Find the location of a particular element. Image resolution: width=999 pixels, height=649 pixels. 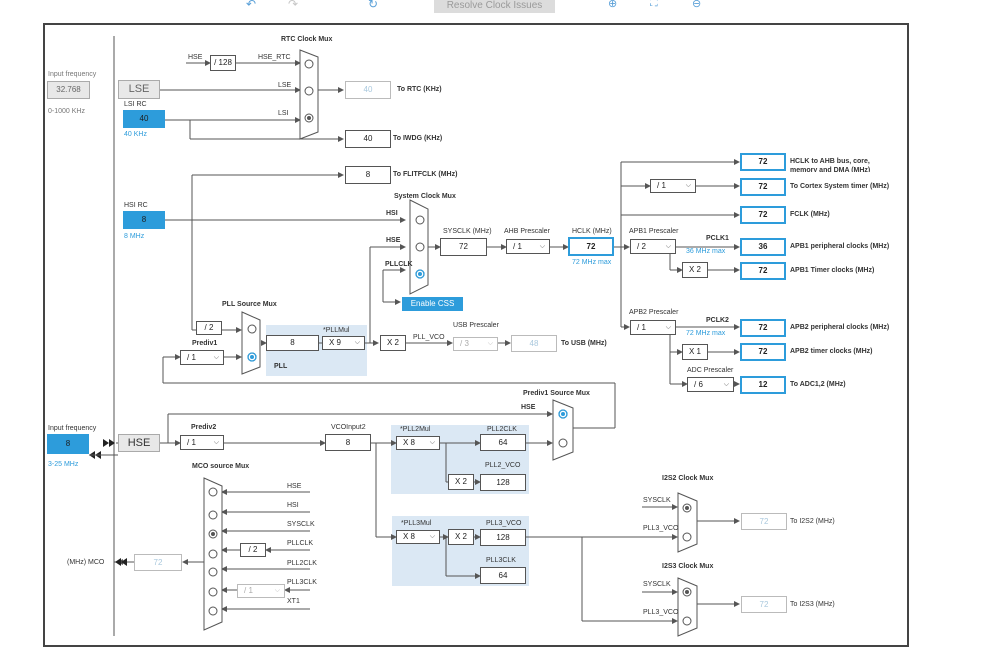

hclk-max-label: 72 MHz max is located at coordinates (592, 262).